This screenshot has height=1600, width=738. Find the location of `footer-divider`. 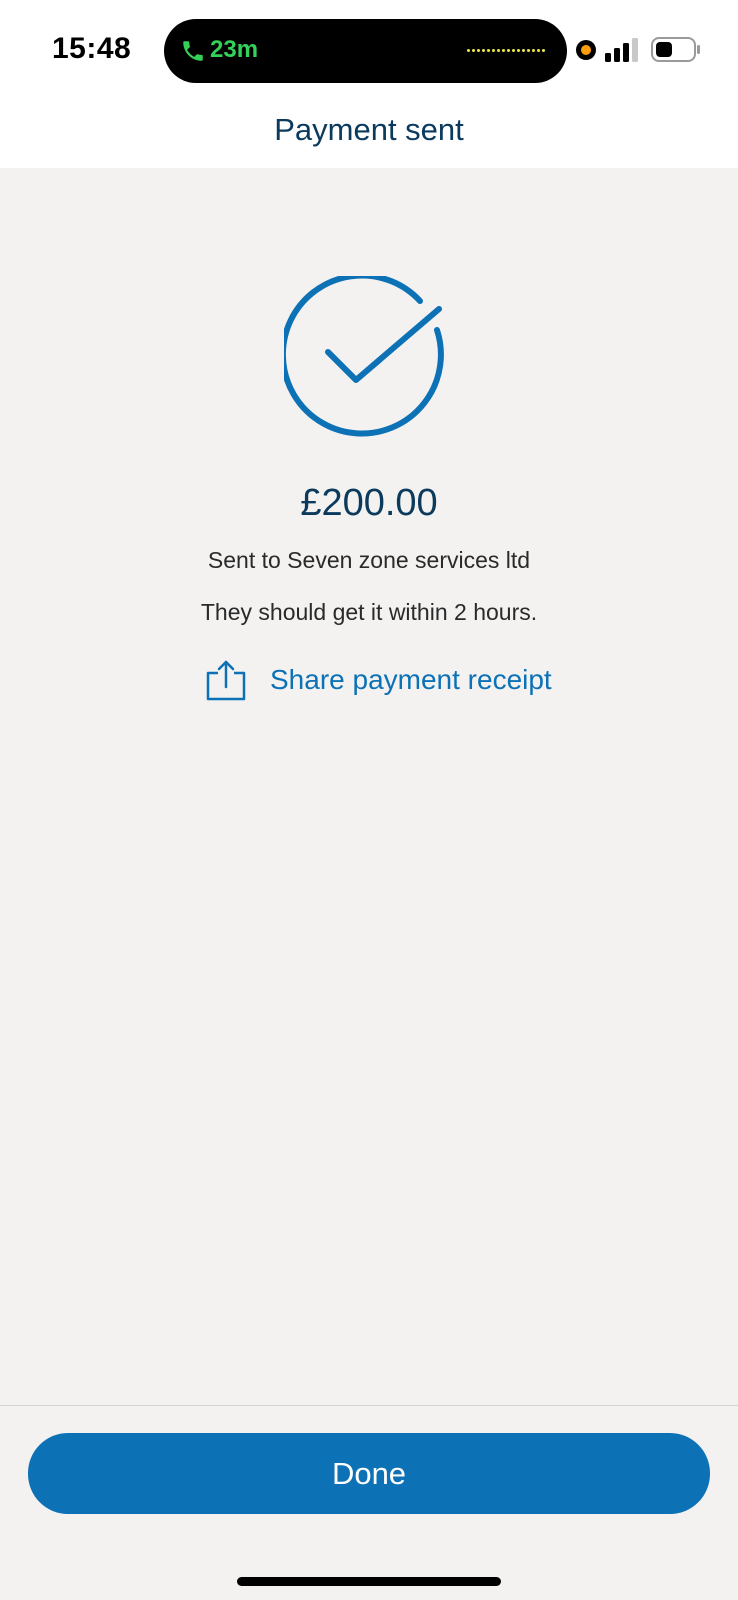

footer-divider is located at coordinates (369, 1405).